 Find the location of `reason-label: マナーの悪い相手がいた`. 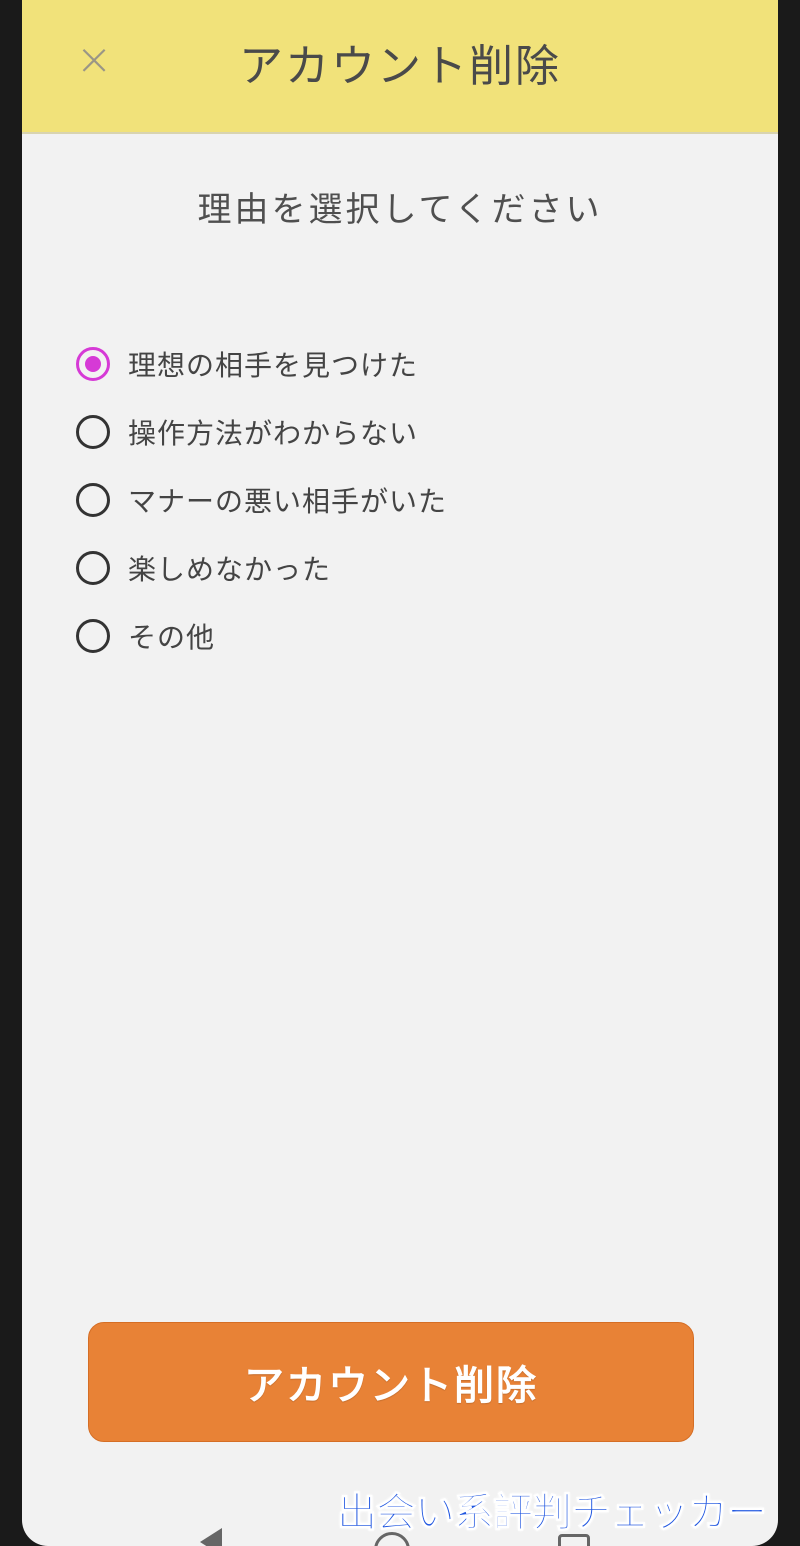

reason-label: マナーの悪い相手がいた is located at coordinates (288, 501).